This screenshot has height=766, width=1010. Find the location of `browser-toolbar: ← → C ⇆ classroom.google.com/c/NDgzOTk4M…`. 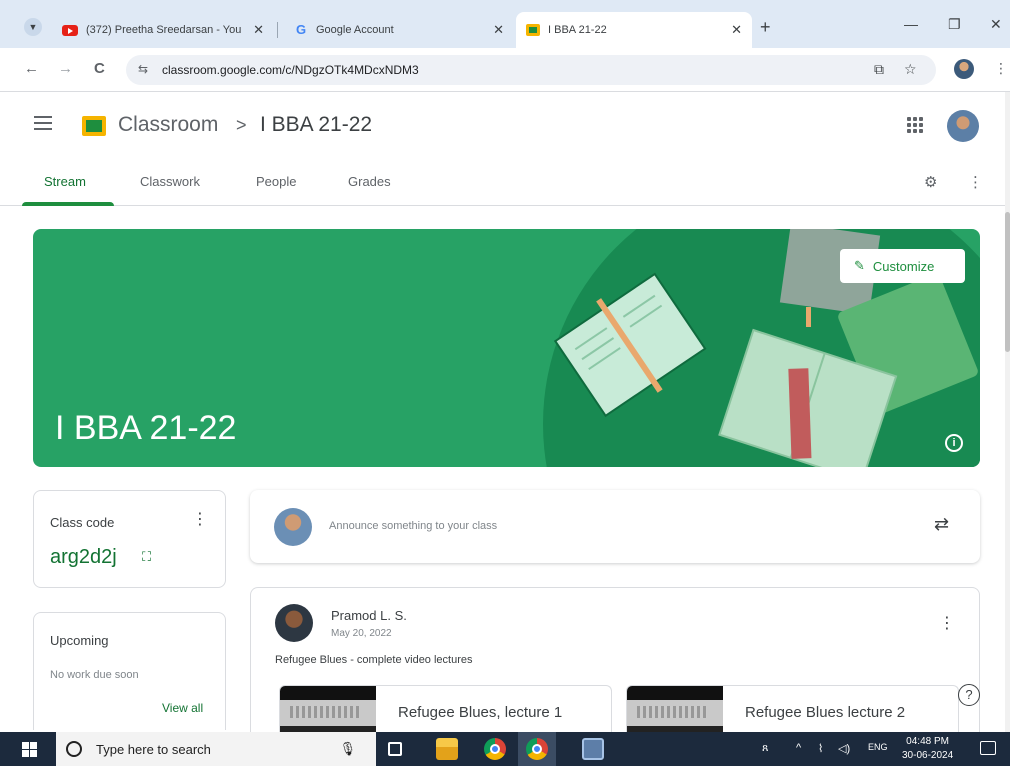

browser-toolbar: ← → C ⇆ classroom.google.com/c/NDgzOTk4M… is located at coordinates (505, 70).